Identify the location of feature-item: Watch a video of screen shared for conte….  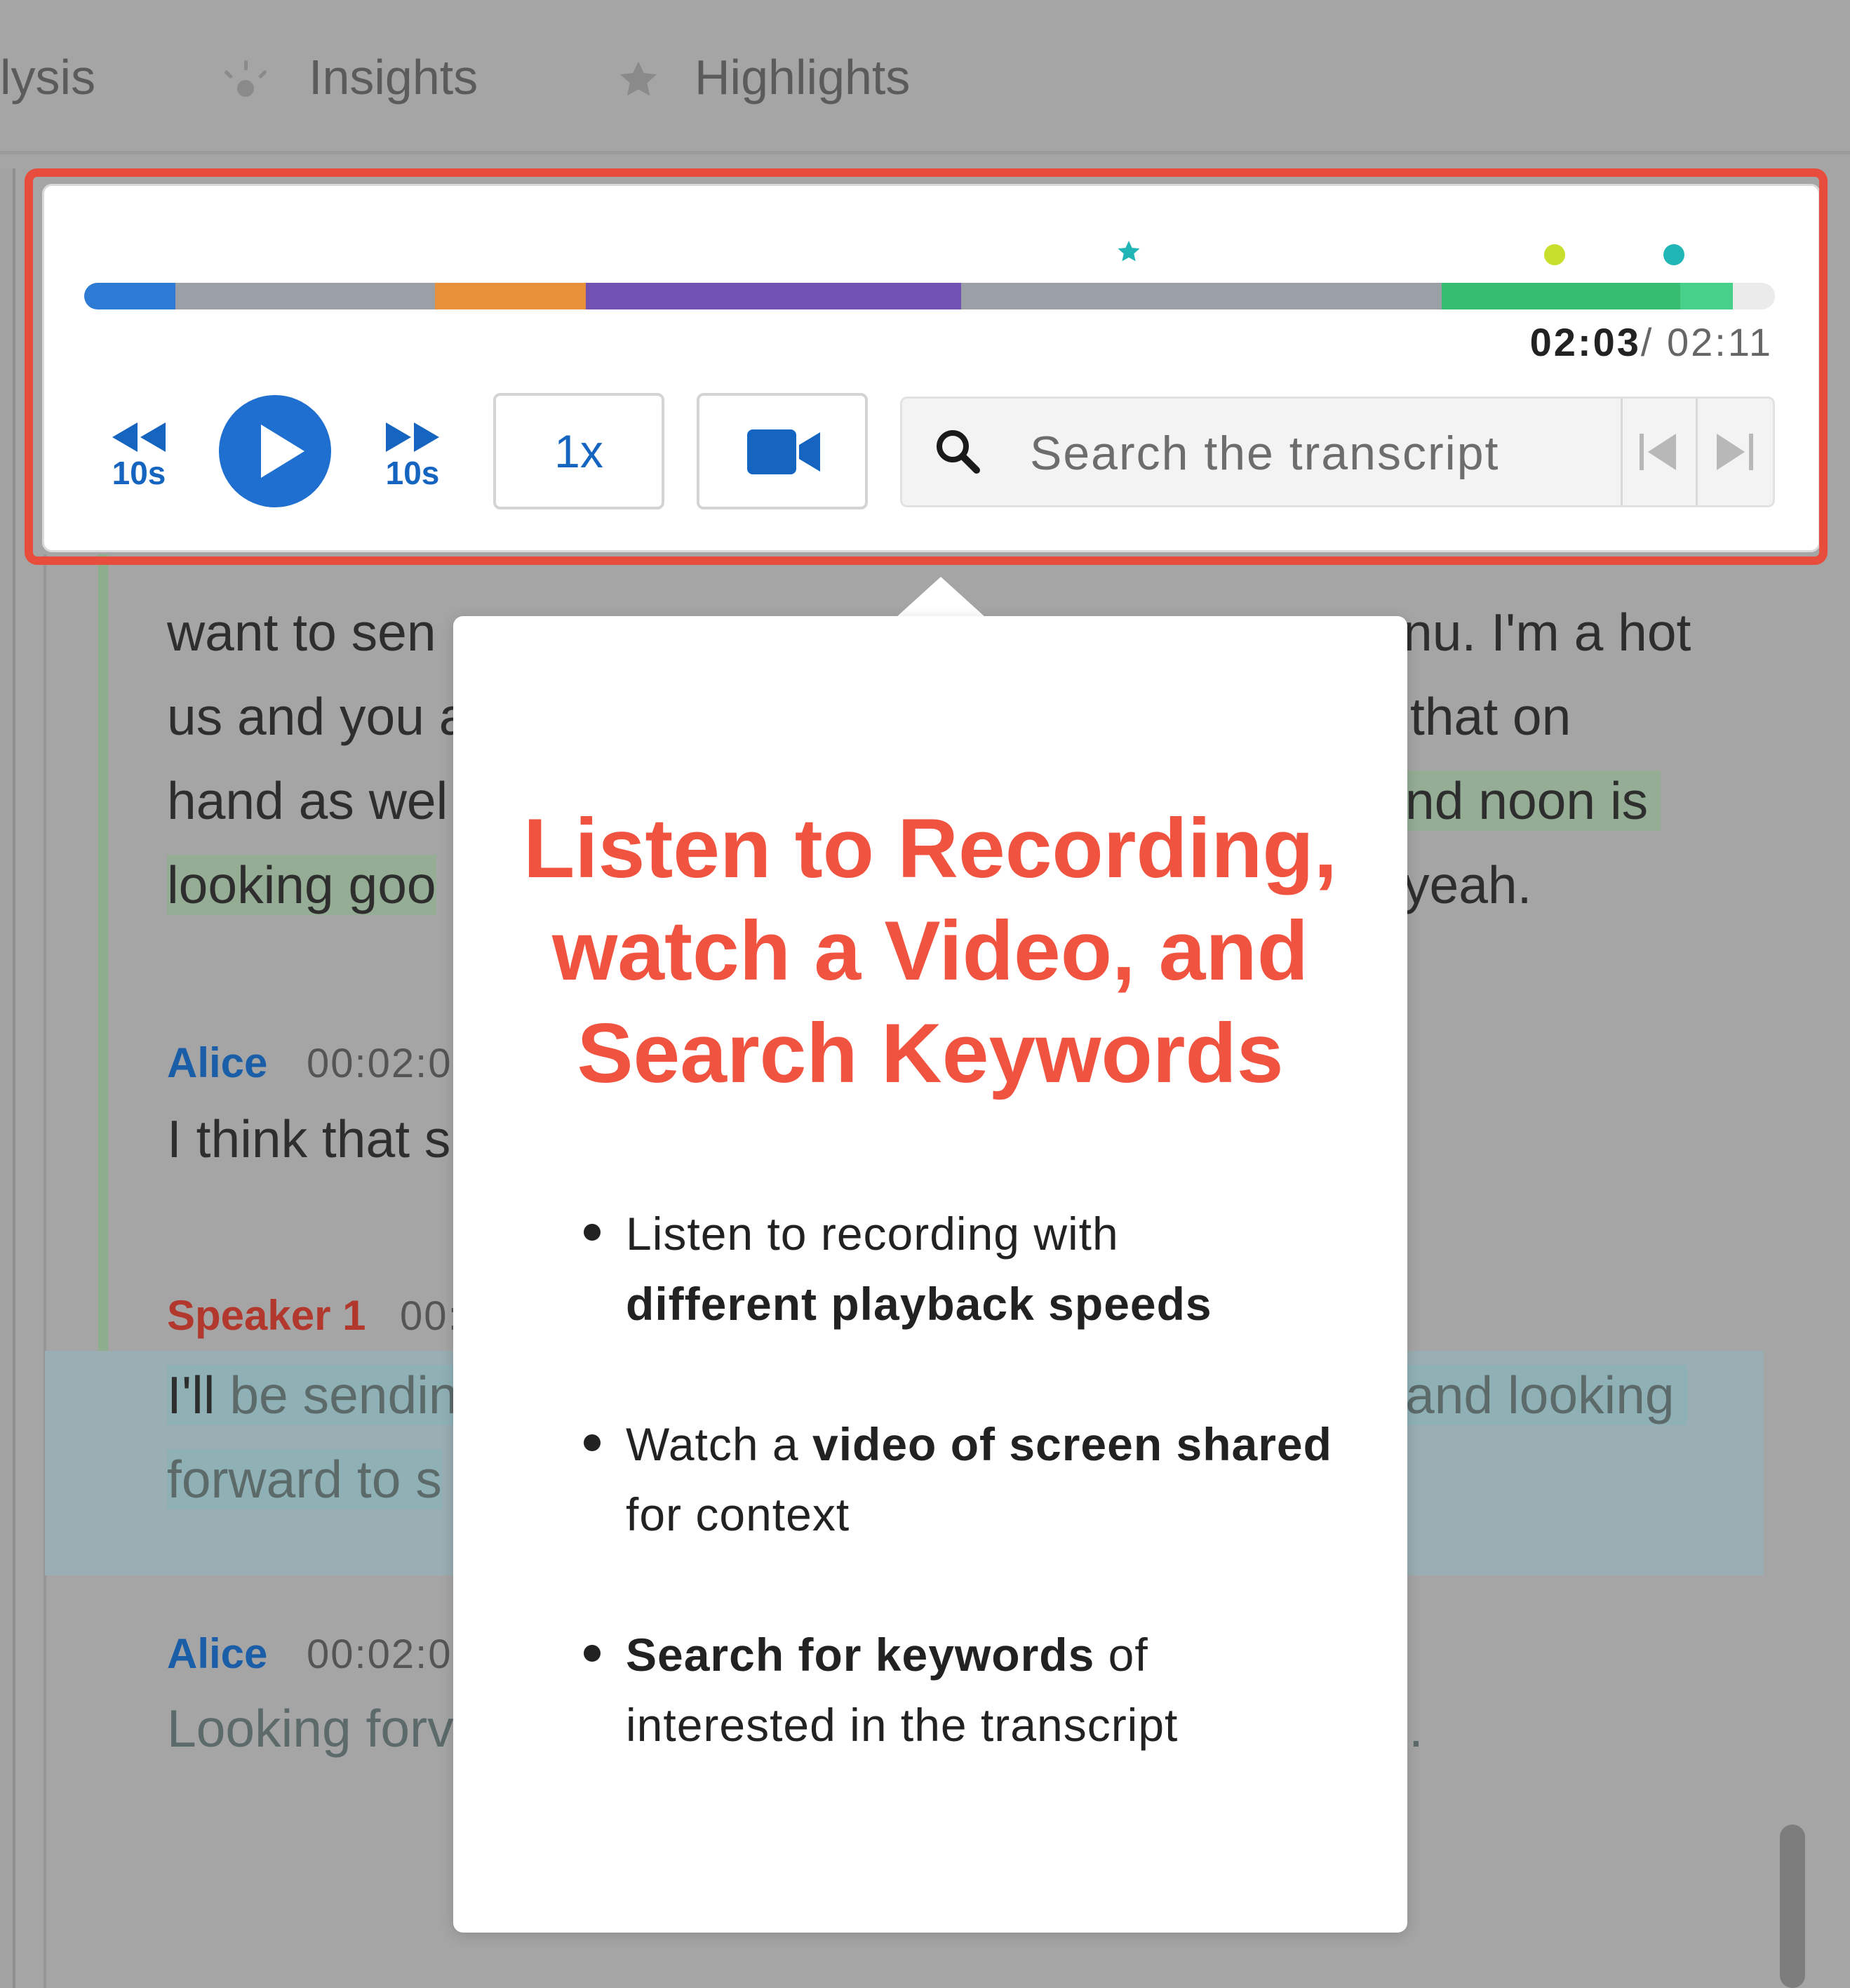
(970, 1479).